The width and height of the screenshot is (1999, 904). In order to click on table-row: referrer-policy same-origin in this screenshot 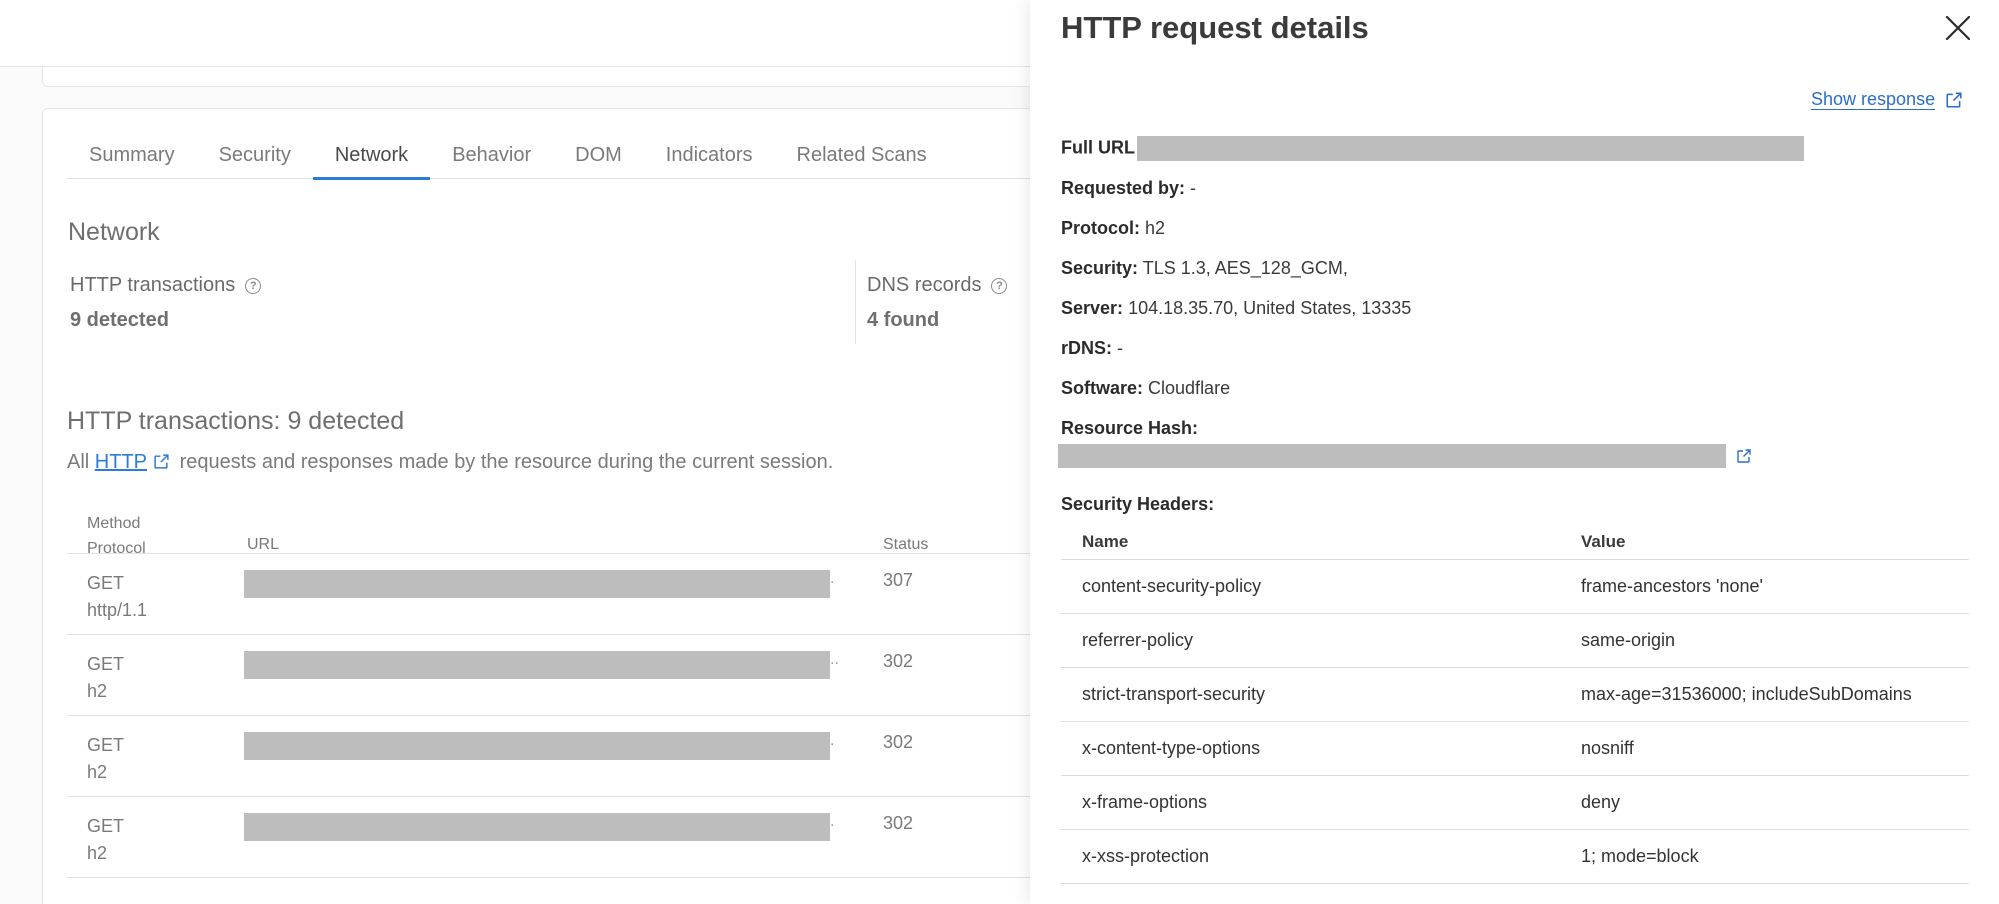, I will do `click(1515, 641)`.